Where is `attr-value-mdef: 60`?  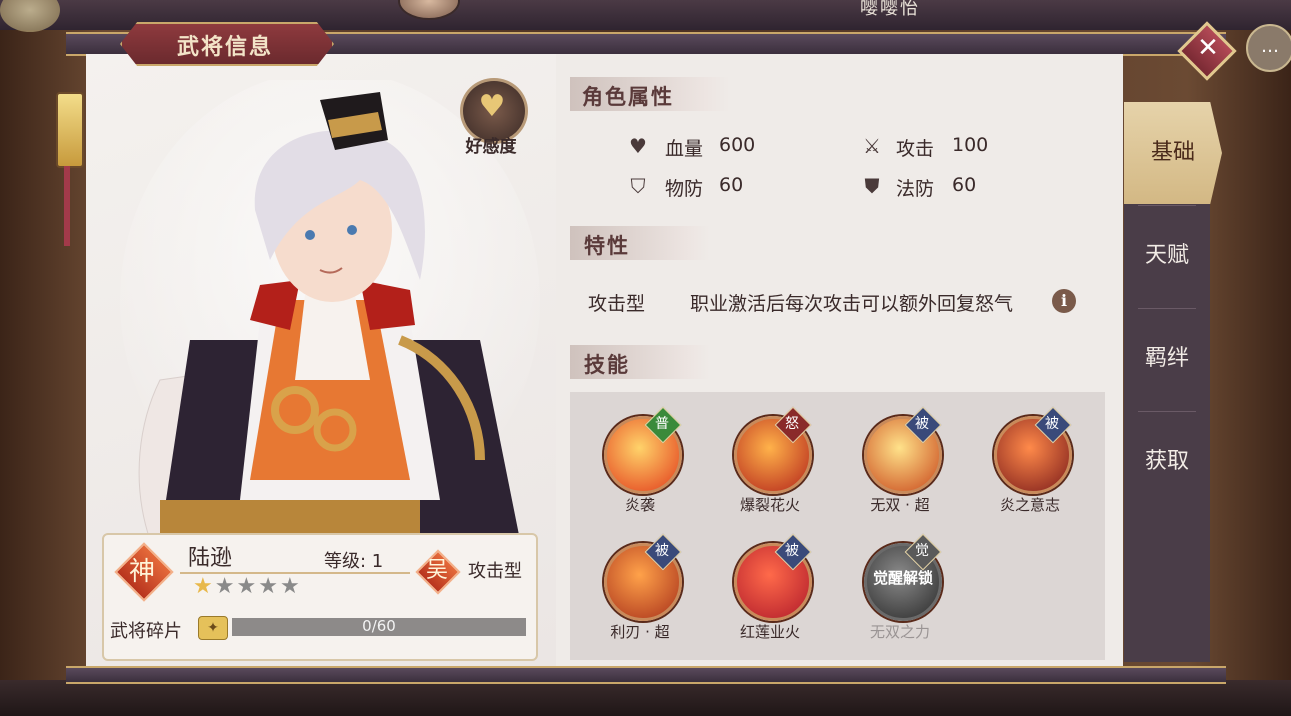
attr-value-mdef: 60 is located at coordinates (964, 185).